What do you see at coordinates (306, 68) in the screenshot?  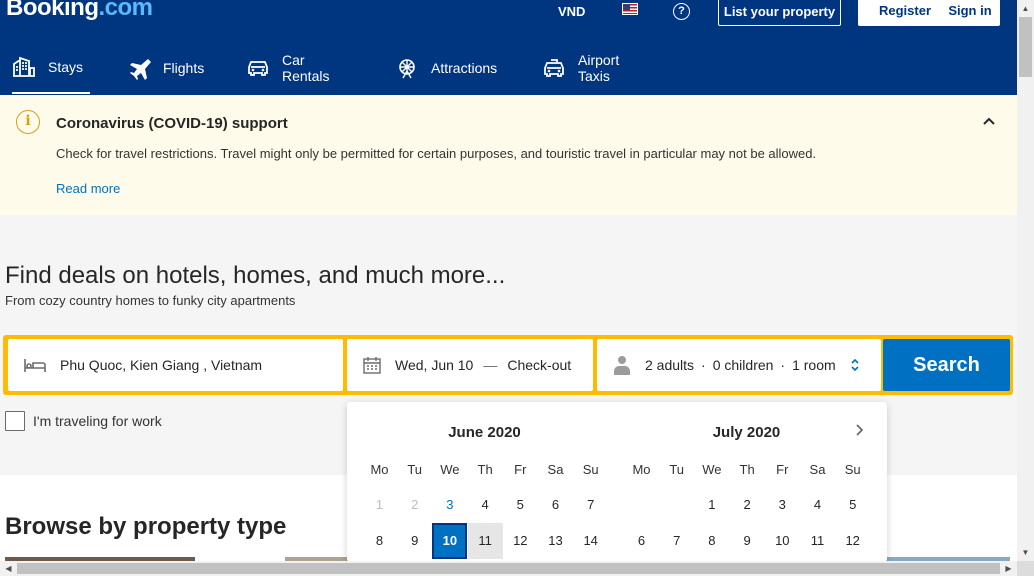 I see `nav-label: Car Rentals` at bounding box center [306, 68].